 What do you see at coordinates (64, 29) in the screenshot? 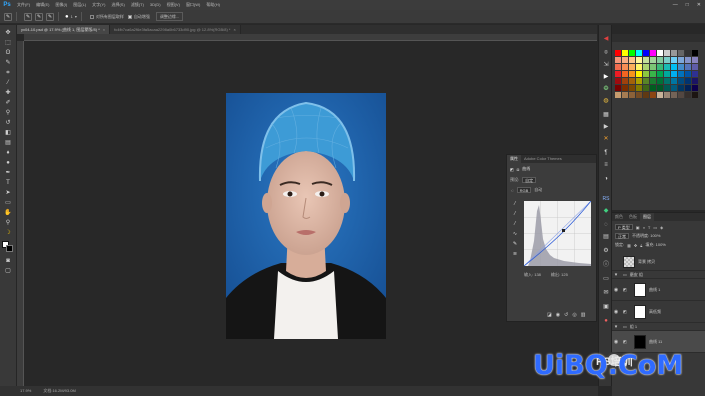
I see `tab-document-1: yx04-10.psd @ 17.9% (曲线 1, 图层蒙版/8) * ×` at bounding box center [64, 29].